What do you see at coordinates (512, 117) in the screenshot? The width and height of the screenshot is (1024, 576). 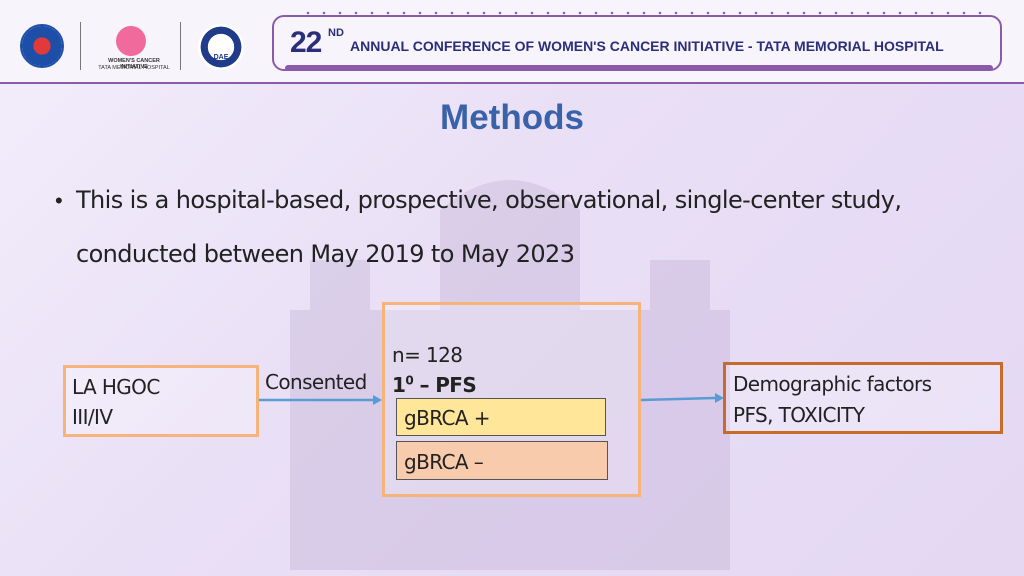 I see `slide-title: Methods` at bounding box center [512, 117].